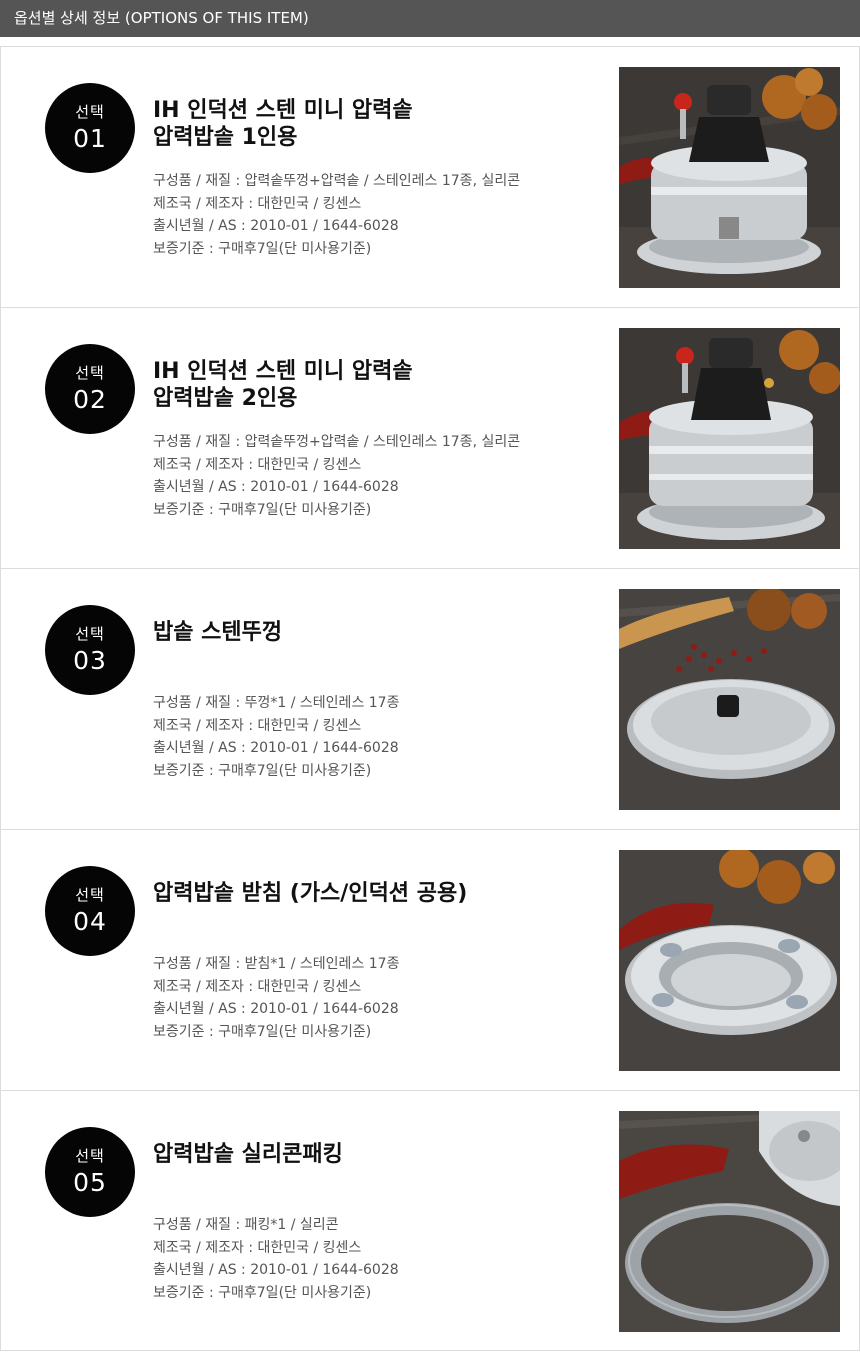  Describe the element at coordinates (246, 1225) in the screenshot. I see `spec-composition: 구성품 / 재질 : 패킹*1 / 실리콘` at that location.